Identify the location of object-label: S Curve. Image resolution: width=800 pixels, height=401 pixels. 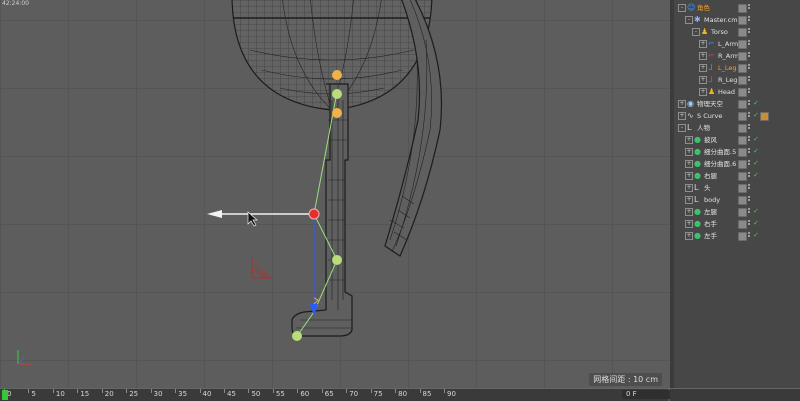
(709, 116).